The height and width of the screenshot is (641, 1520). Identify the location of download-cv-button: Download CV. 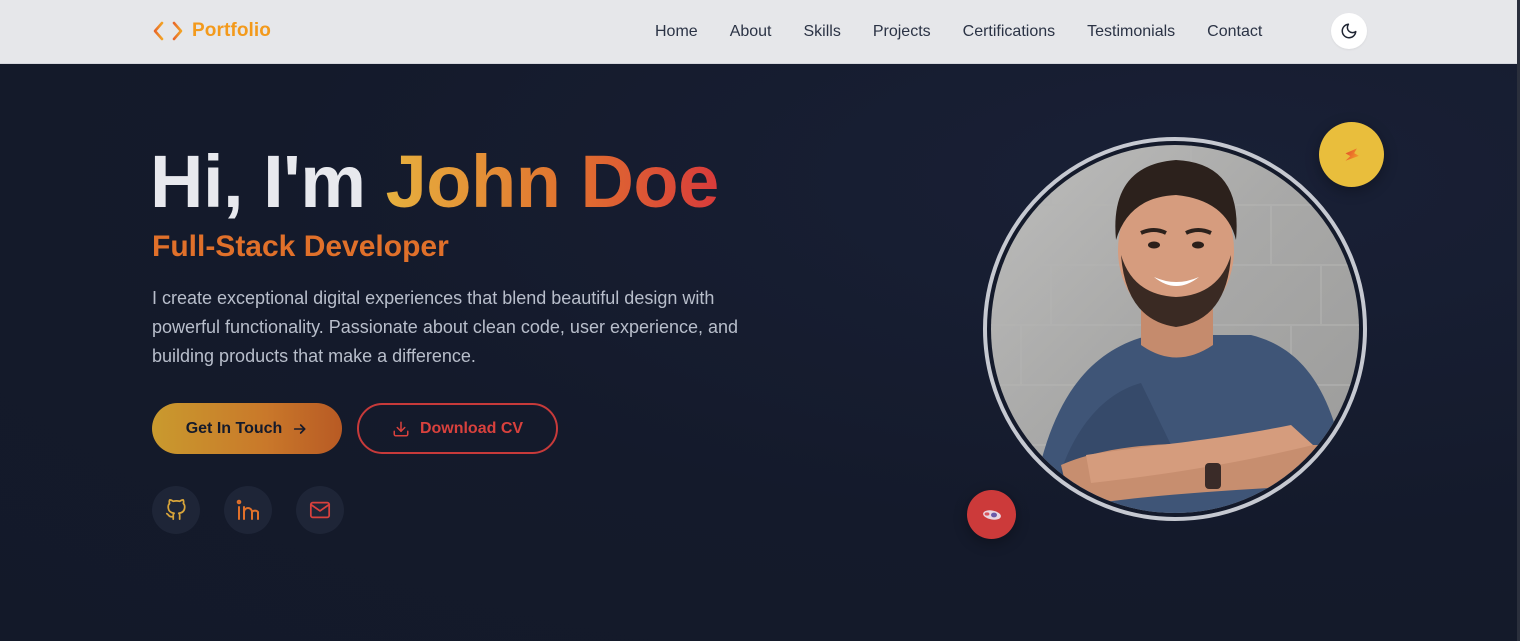
(457, 428).